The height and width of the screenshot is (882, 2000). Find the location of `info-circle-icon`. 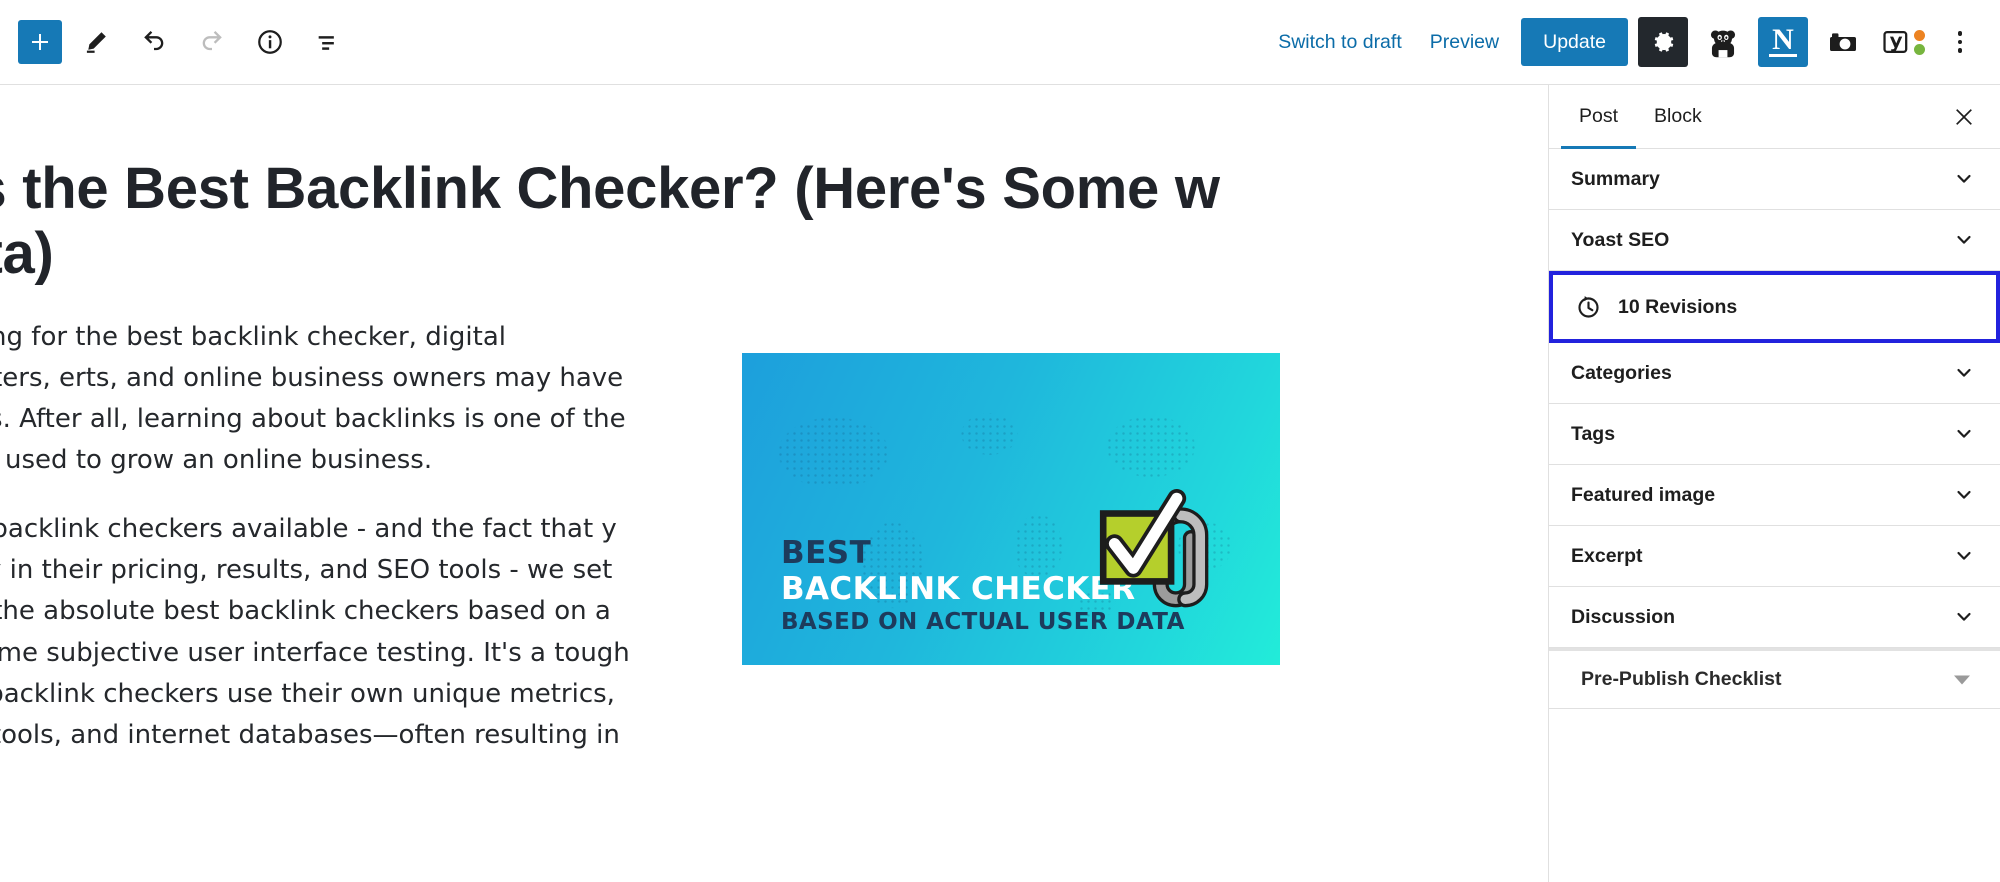

info-circle-icon is located at coordinates (270, 42).